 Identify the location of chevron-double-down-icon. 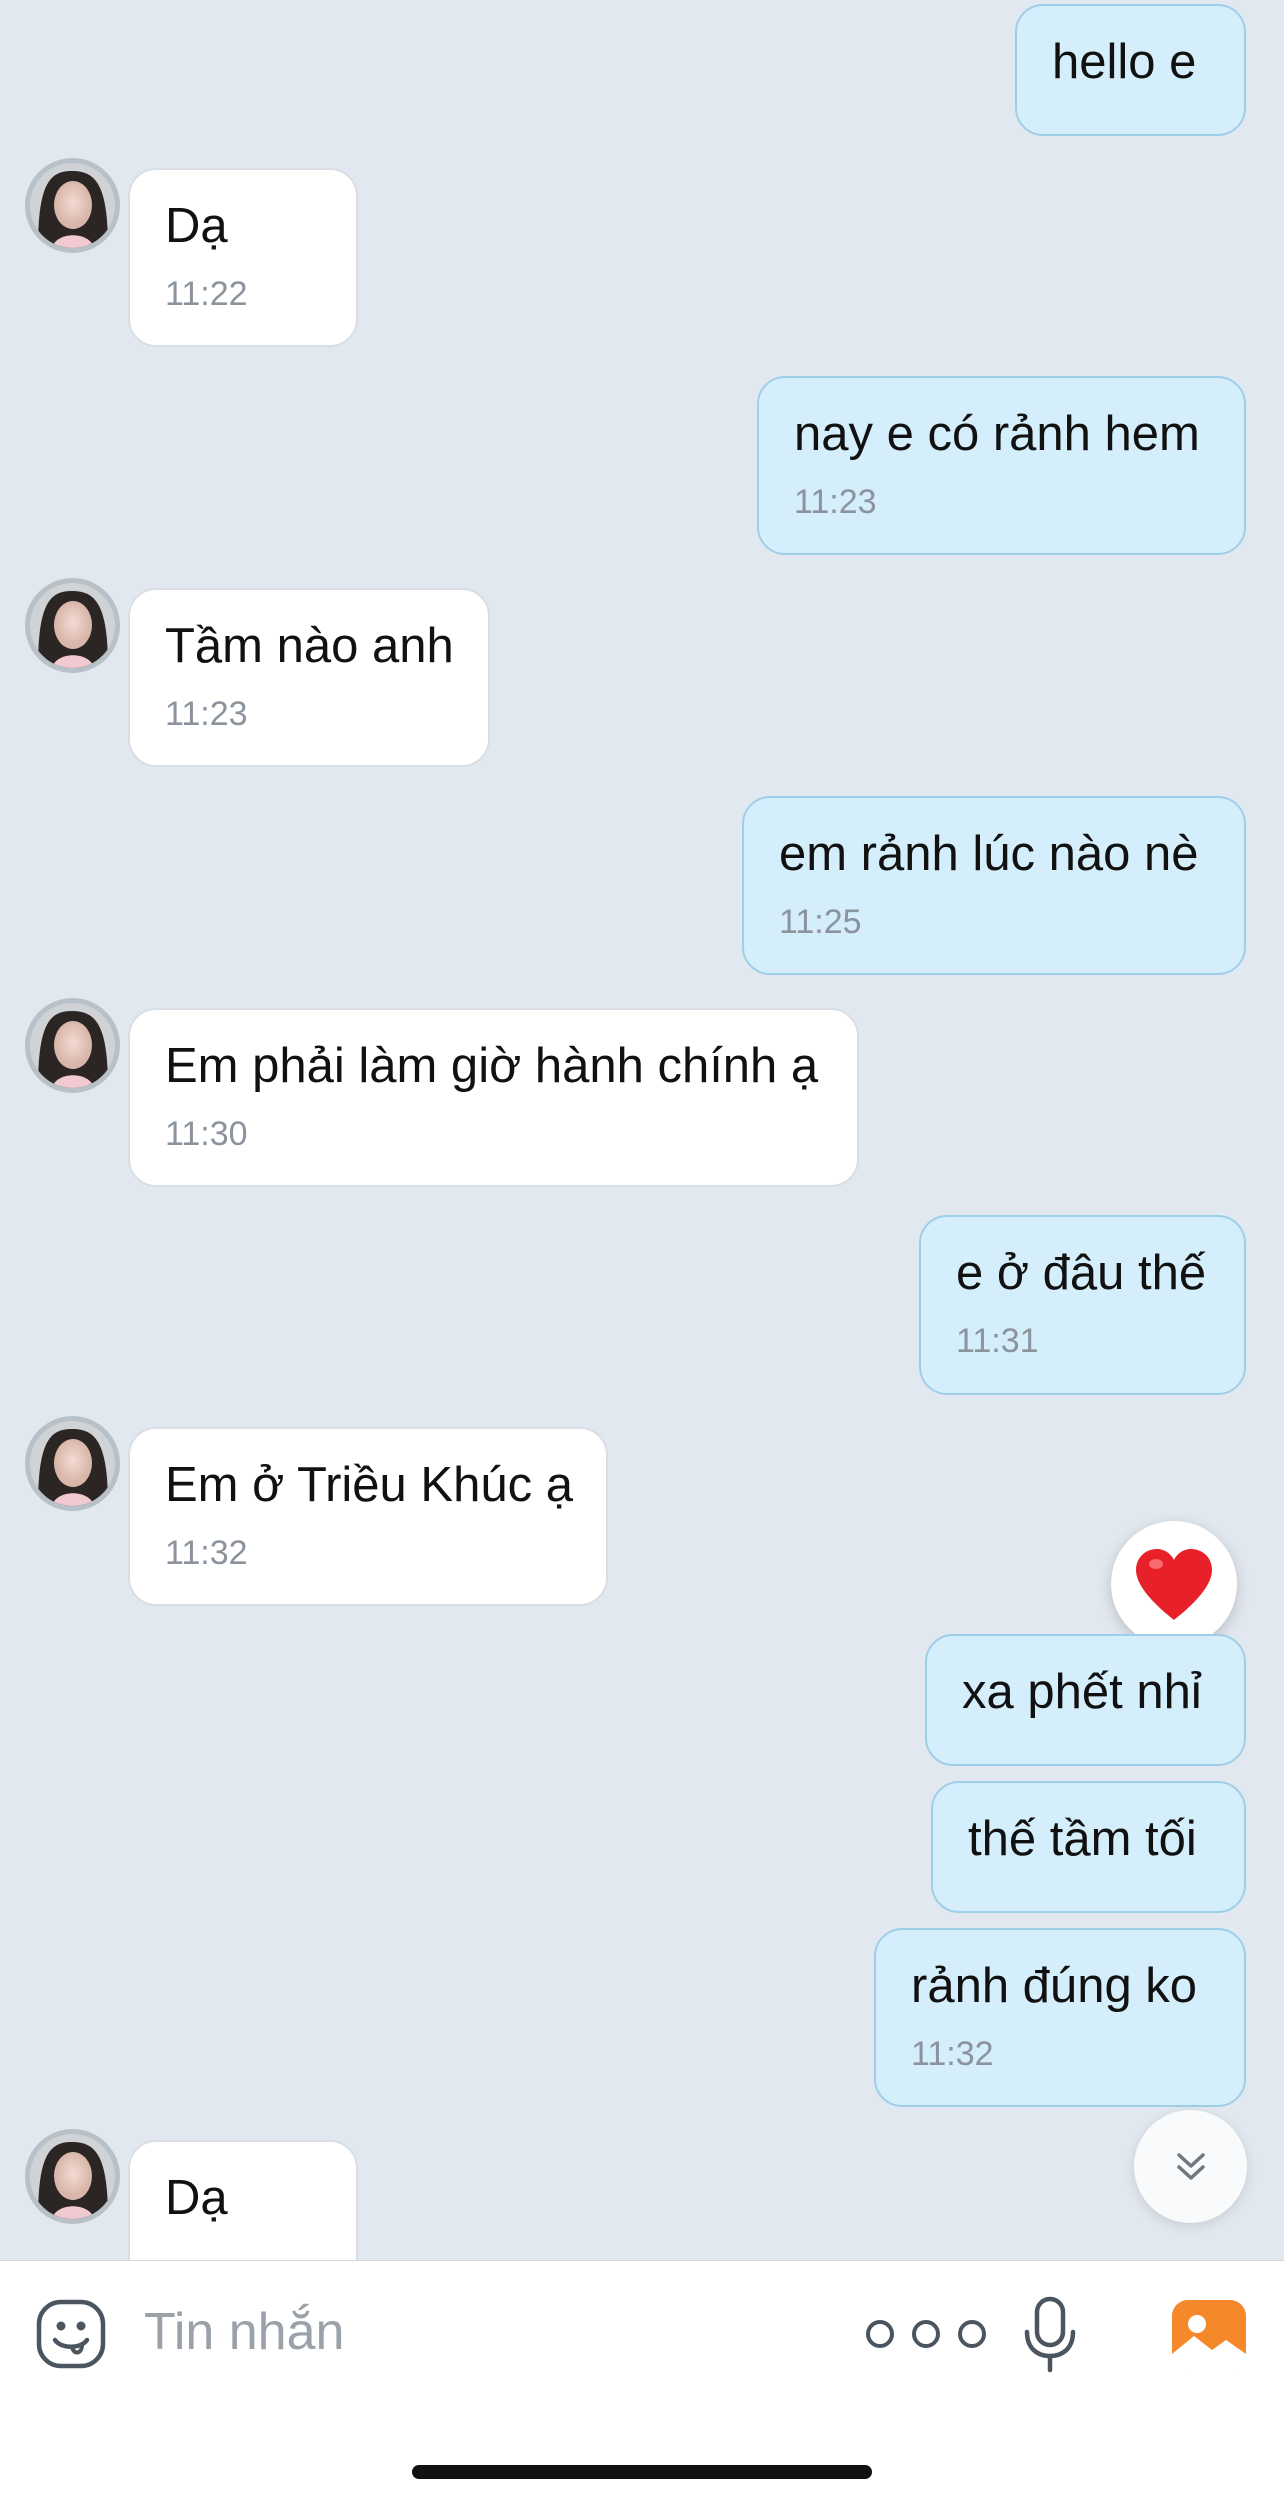
(1190, 2166).